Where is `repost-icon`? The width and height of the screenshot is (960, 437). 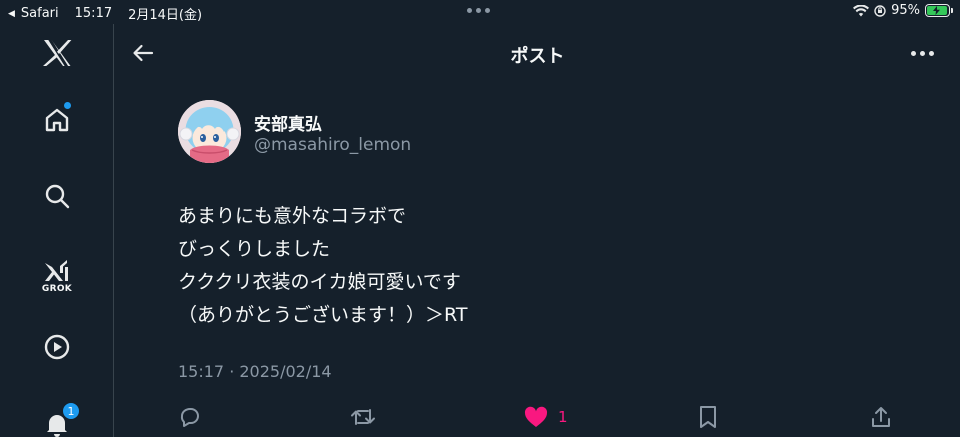
repost-icon is located at coordinates (363, 417).